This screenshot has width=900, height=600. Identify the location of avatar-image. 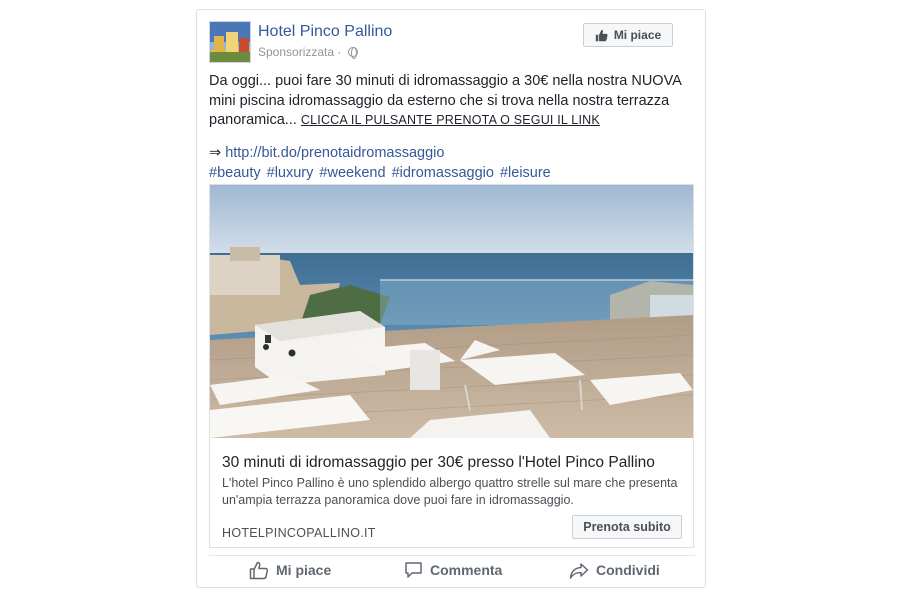
(230, 42).